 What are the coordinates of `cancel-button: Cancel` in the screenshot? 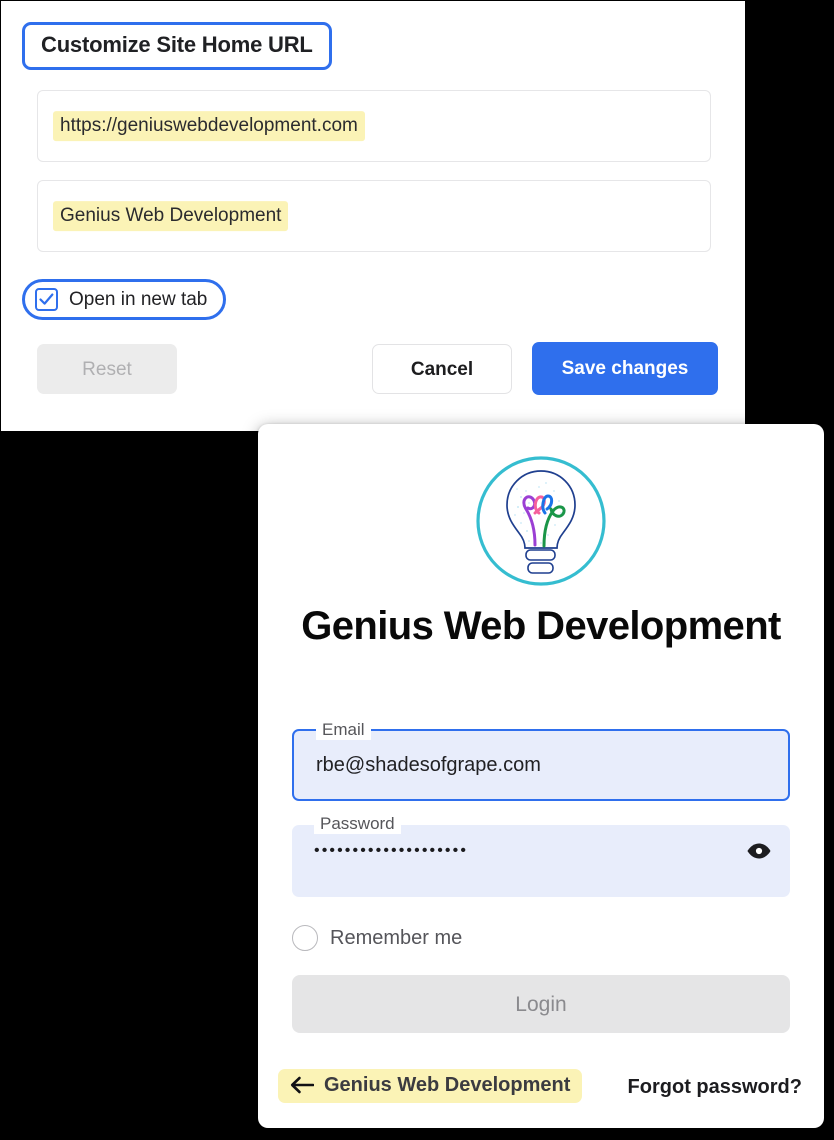 It's located at (442, 369).